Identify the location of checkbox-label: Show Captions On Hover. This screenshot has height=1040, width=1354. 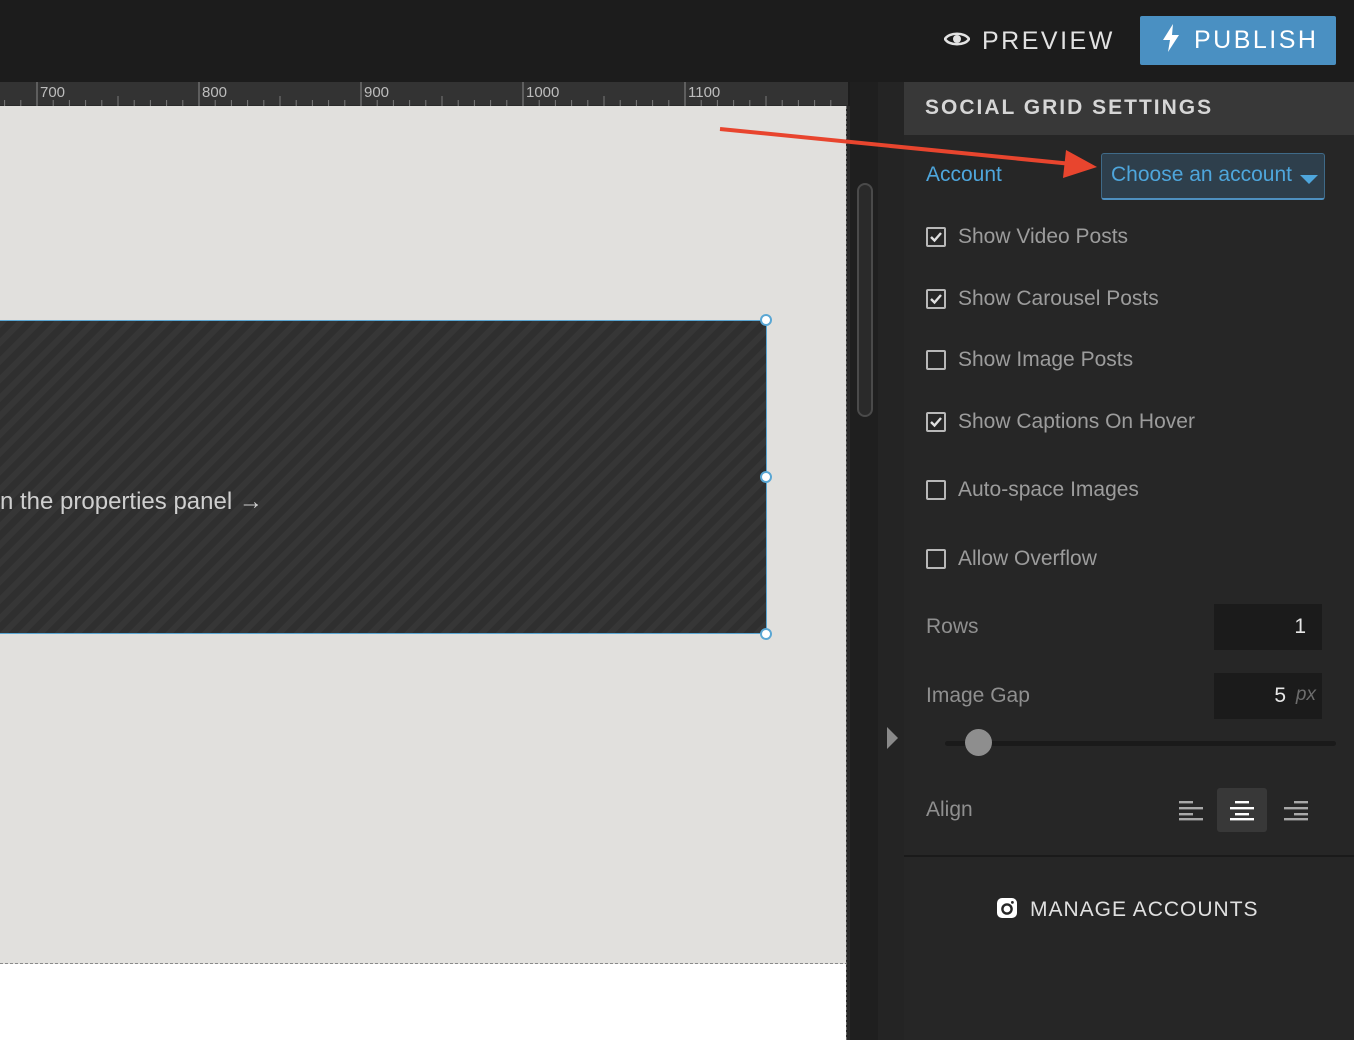
(1076, 421).